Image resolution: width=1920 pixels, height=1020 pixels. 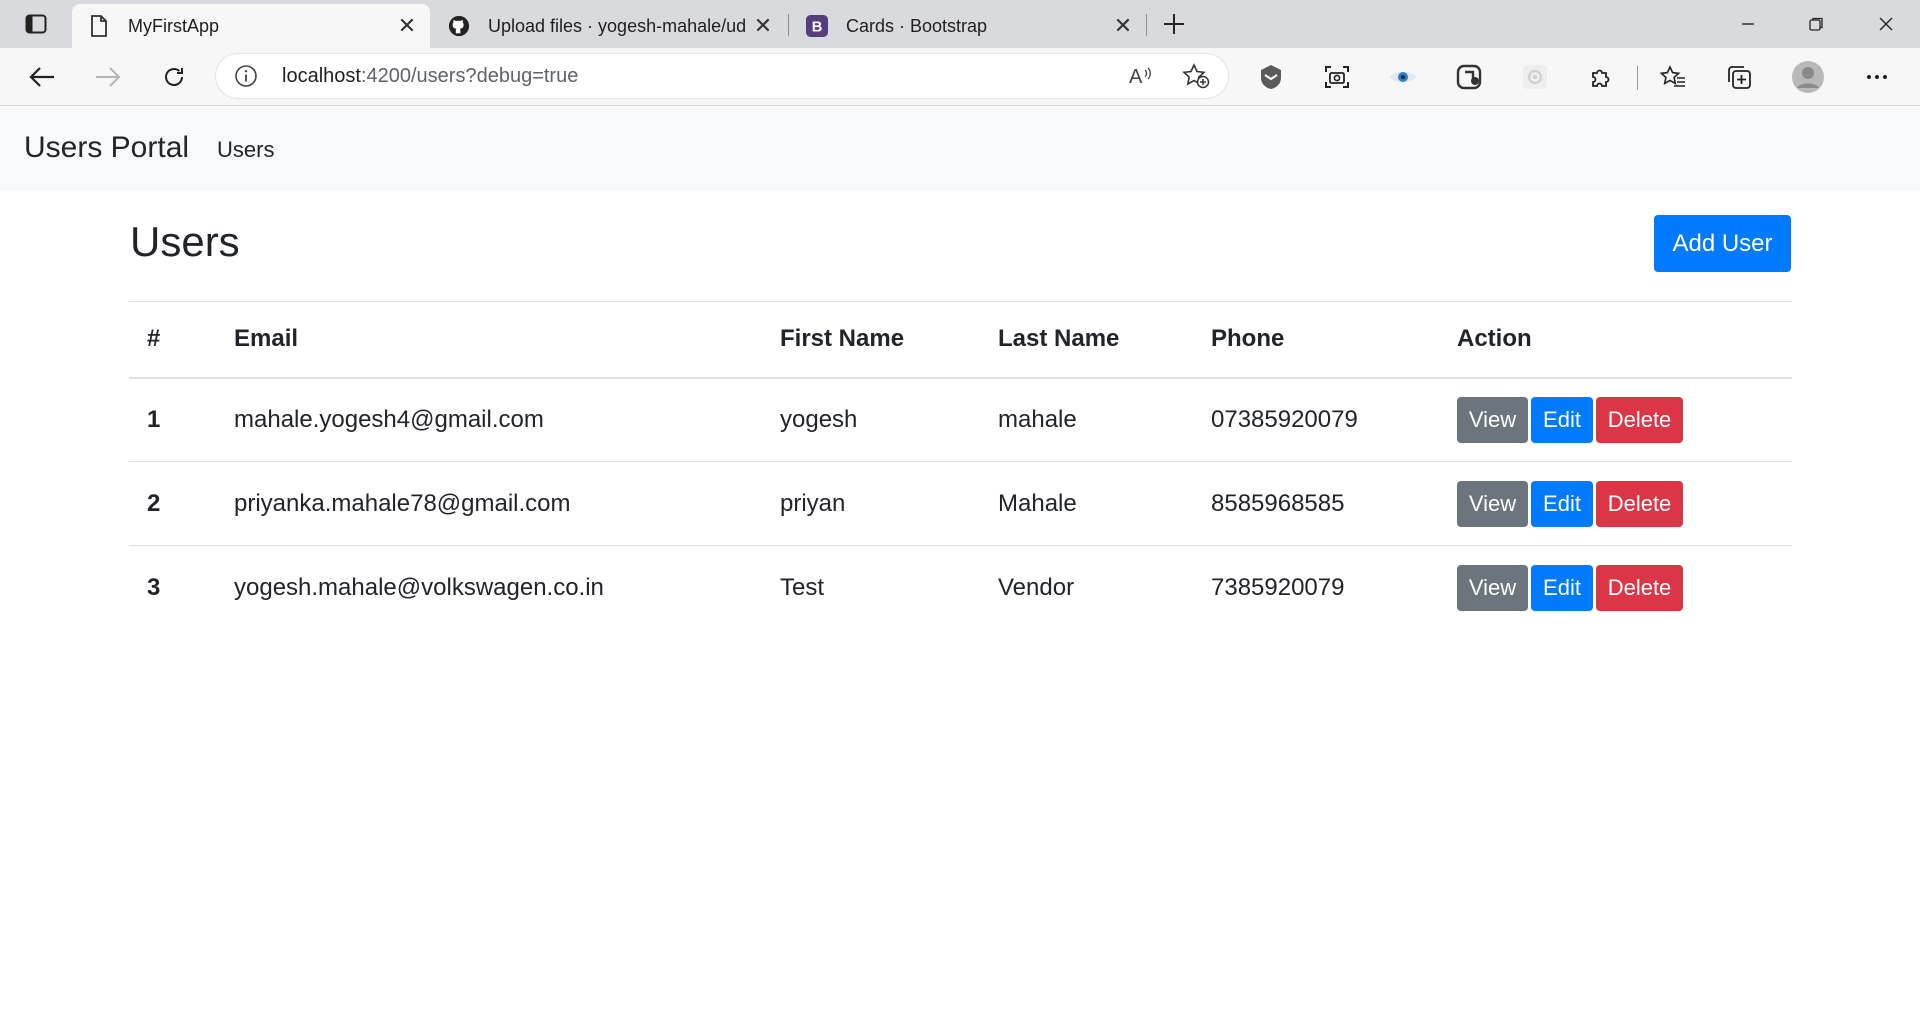 I want to click on favorites-button, so click(x=1673, y=77).